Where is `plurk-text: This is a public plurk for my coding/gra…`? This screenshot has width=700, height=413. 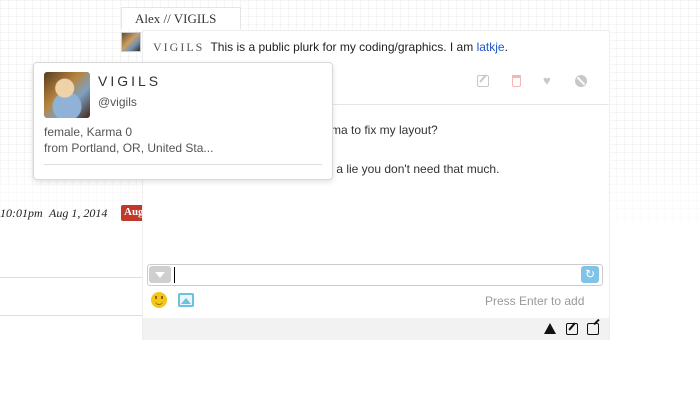
plurk-text: This is a public plurk for my coding/gra… is located at coordinates (342, 47).